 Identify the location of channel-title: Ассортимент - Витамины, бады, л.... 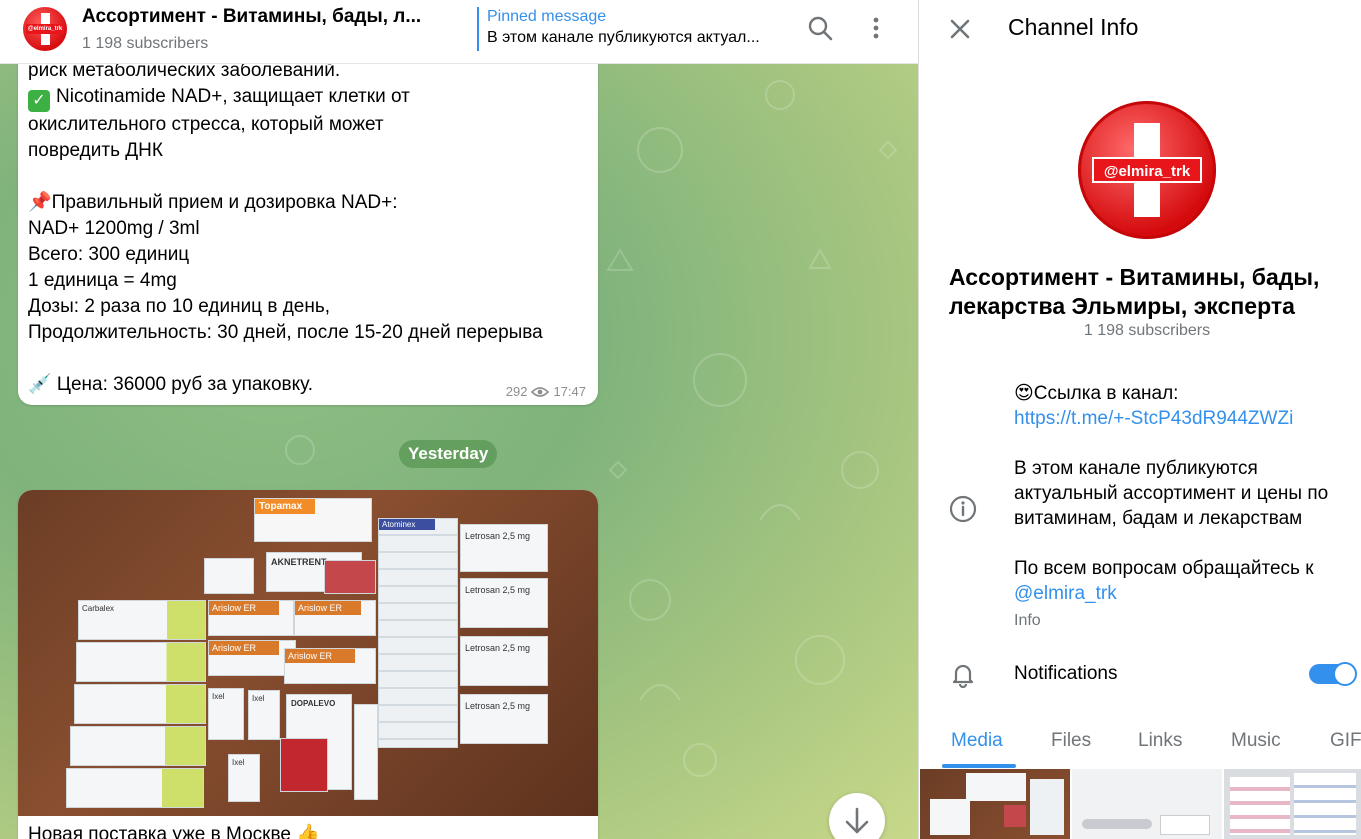
(274, 17).